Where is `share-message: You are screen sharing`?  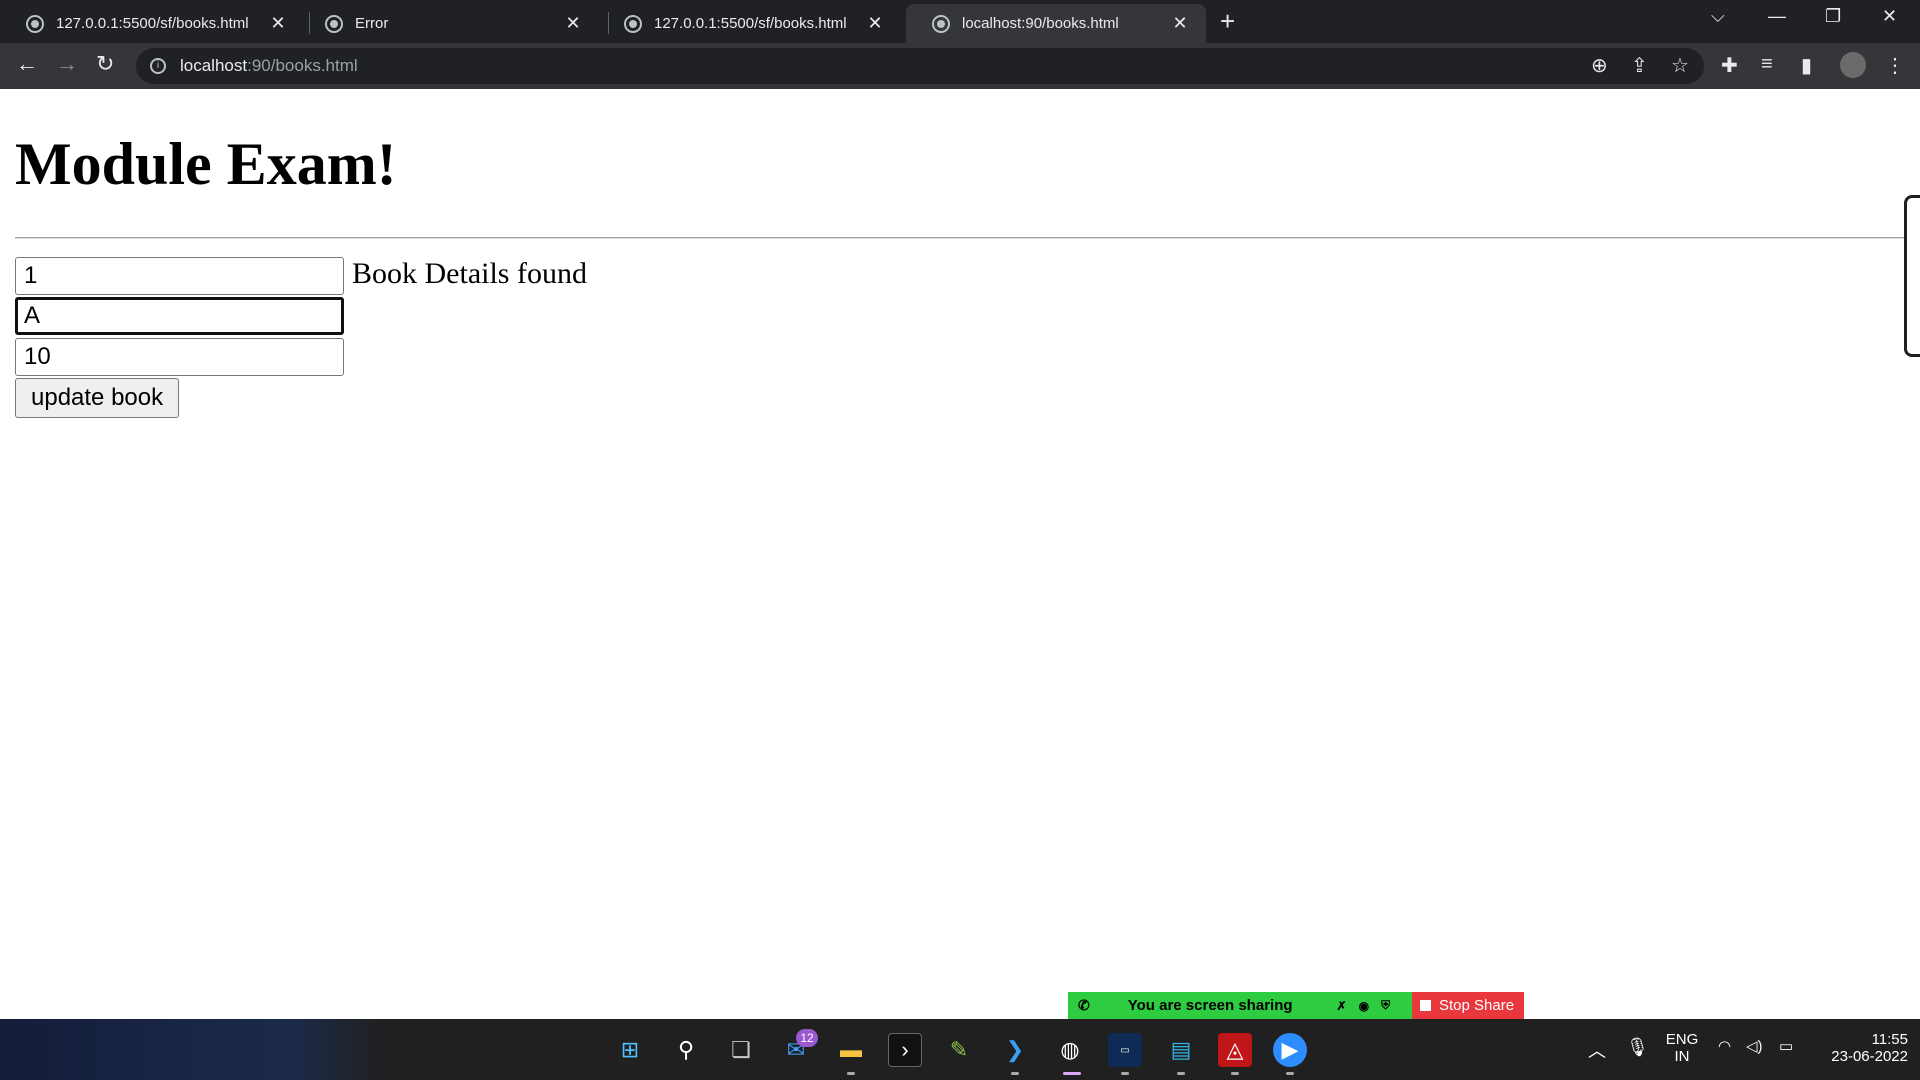
share-message: You are screen sharing is located at coordinates (1210, 1005).